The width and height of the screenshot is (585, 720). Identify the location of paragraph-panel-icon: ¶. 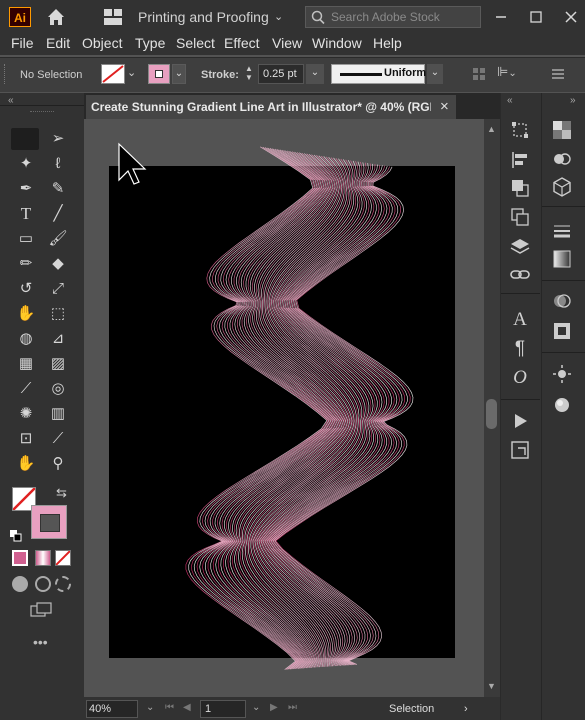
(520, 349).